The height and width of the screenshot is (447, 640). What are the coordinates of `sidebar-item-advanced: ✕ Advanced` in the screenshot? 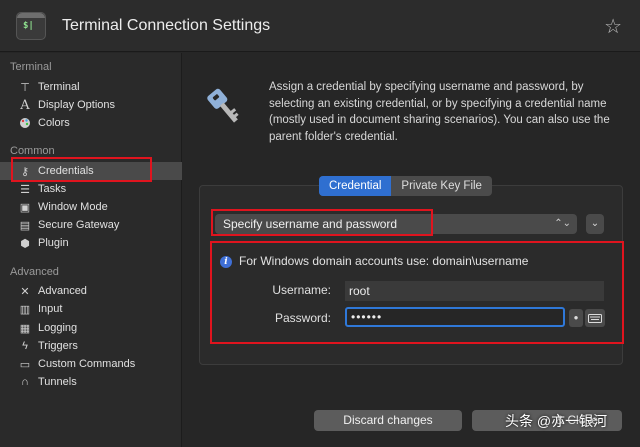 It's located at (91, 291).